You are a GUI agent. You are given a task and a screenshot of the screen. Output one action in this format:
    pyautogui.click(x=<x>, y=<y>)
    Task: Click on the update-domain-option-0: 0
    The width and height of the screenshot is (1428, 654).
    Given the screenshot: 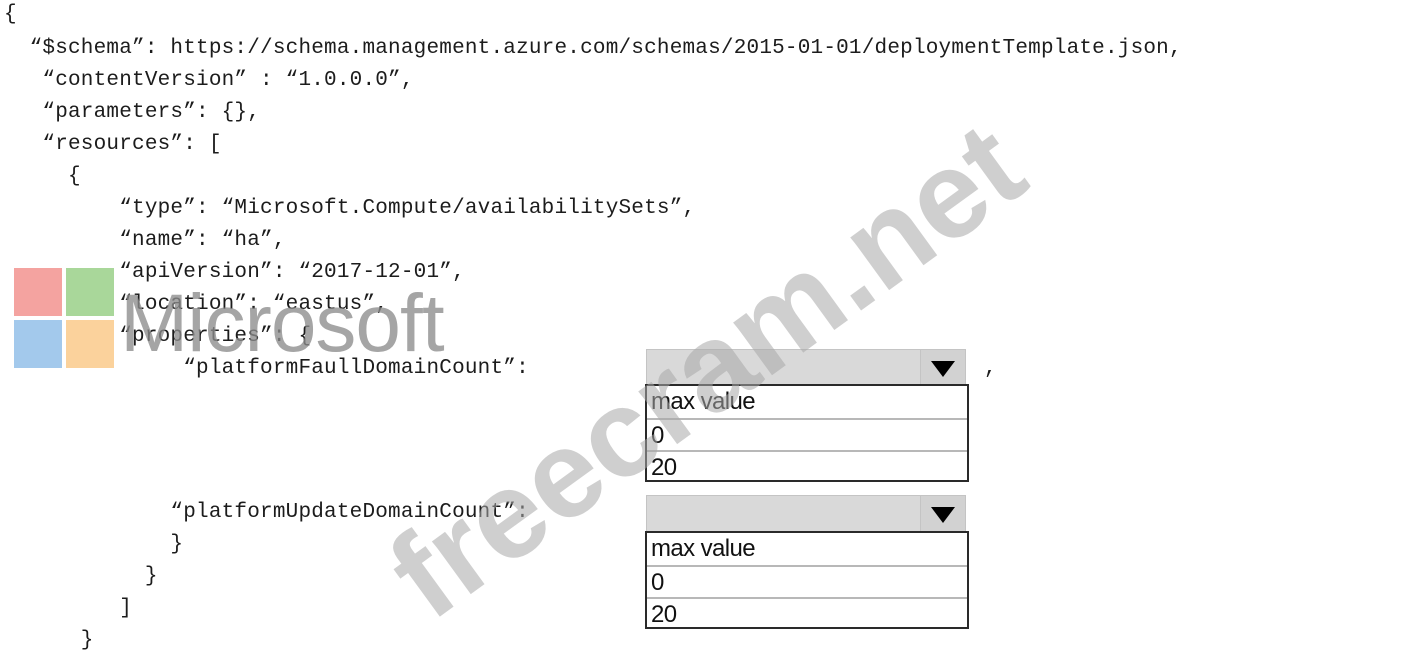 What is the action you would take?
    pyautogui.click(x=807, y=581)
    